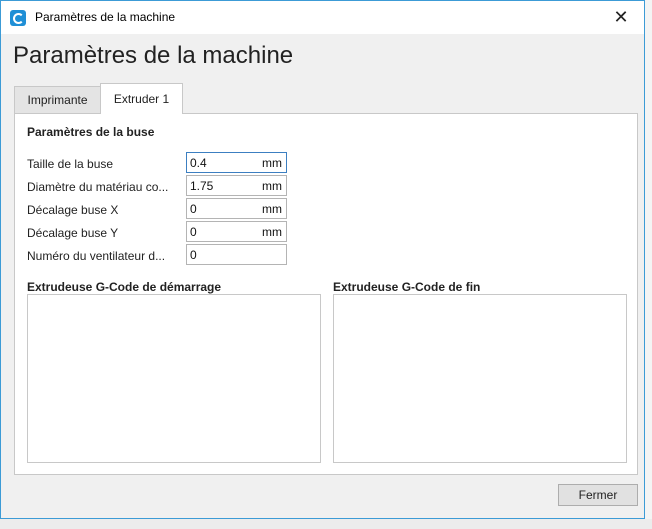 The height and width of the screenshot is (529, 652). What do you see at coordinates (193, 209) in the screenshot?
I see `nozzle-offset-x-value: 0` at bounding box center [193, 209].